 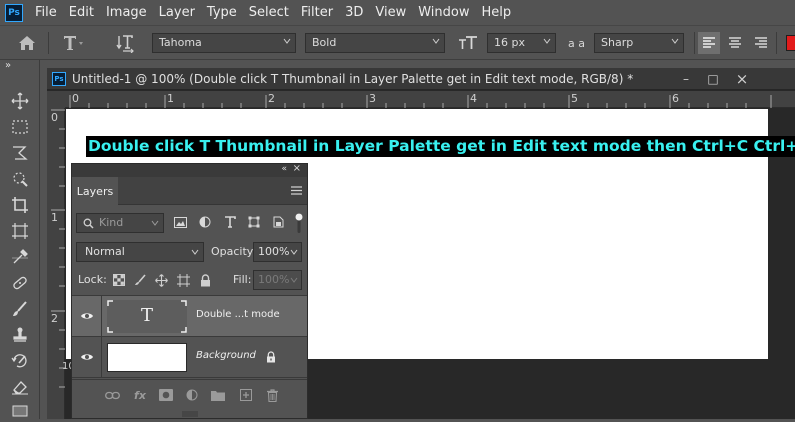 What do you see at coordinates (20, 205) in the screenshot?
I see `crop-tool-icon` at bounding box center [20, 205].